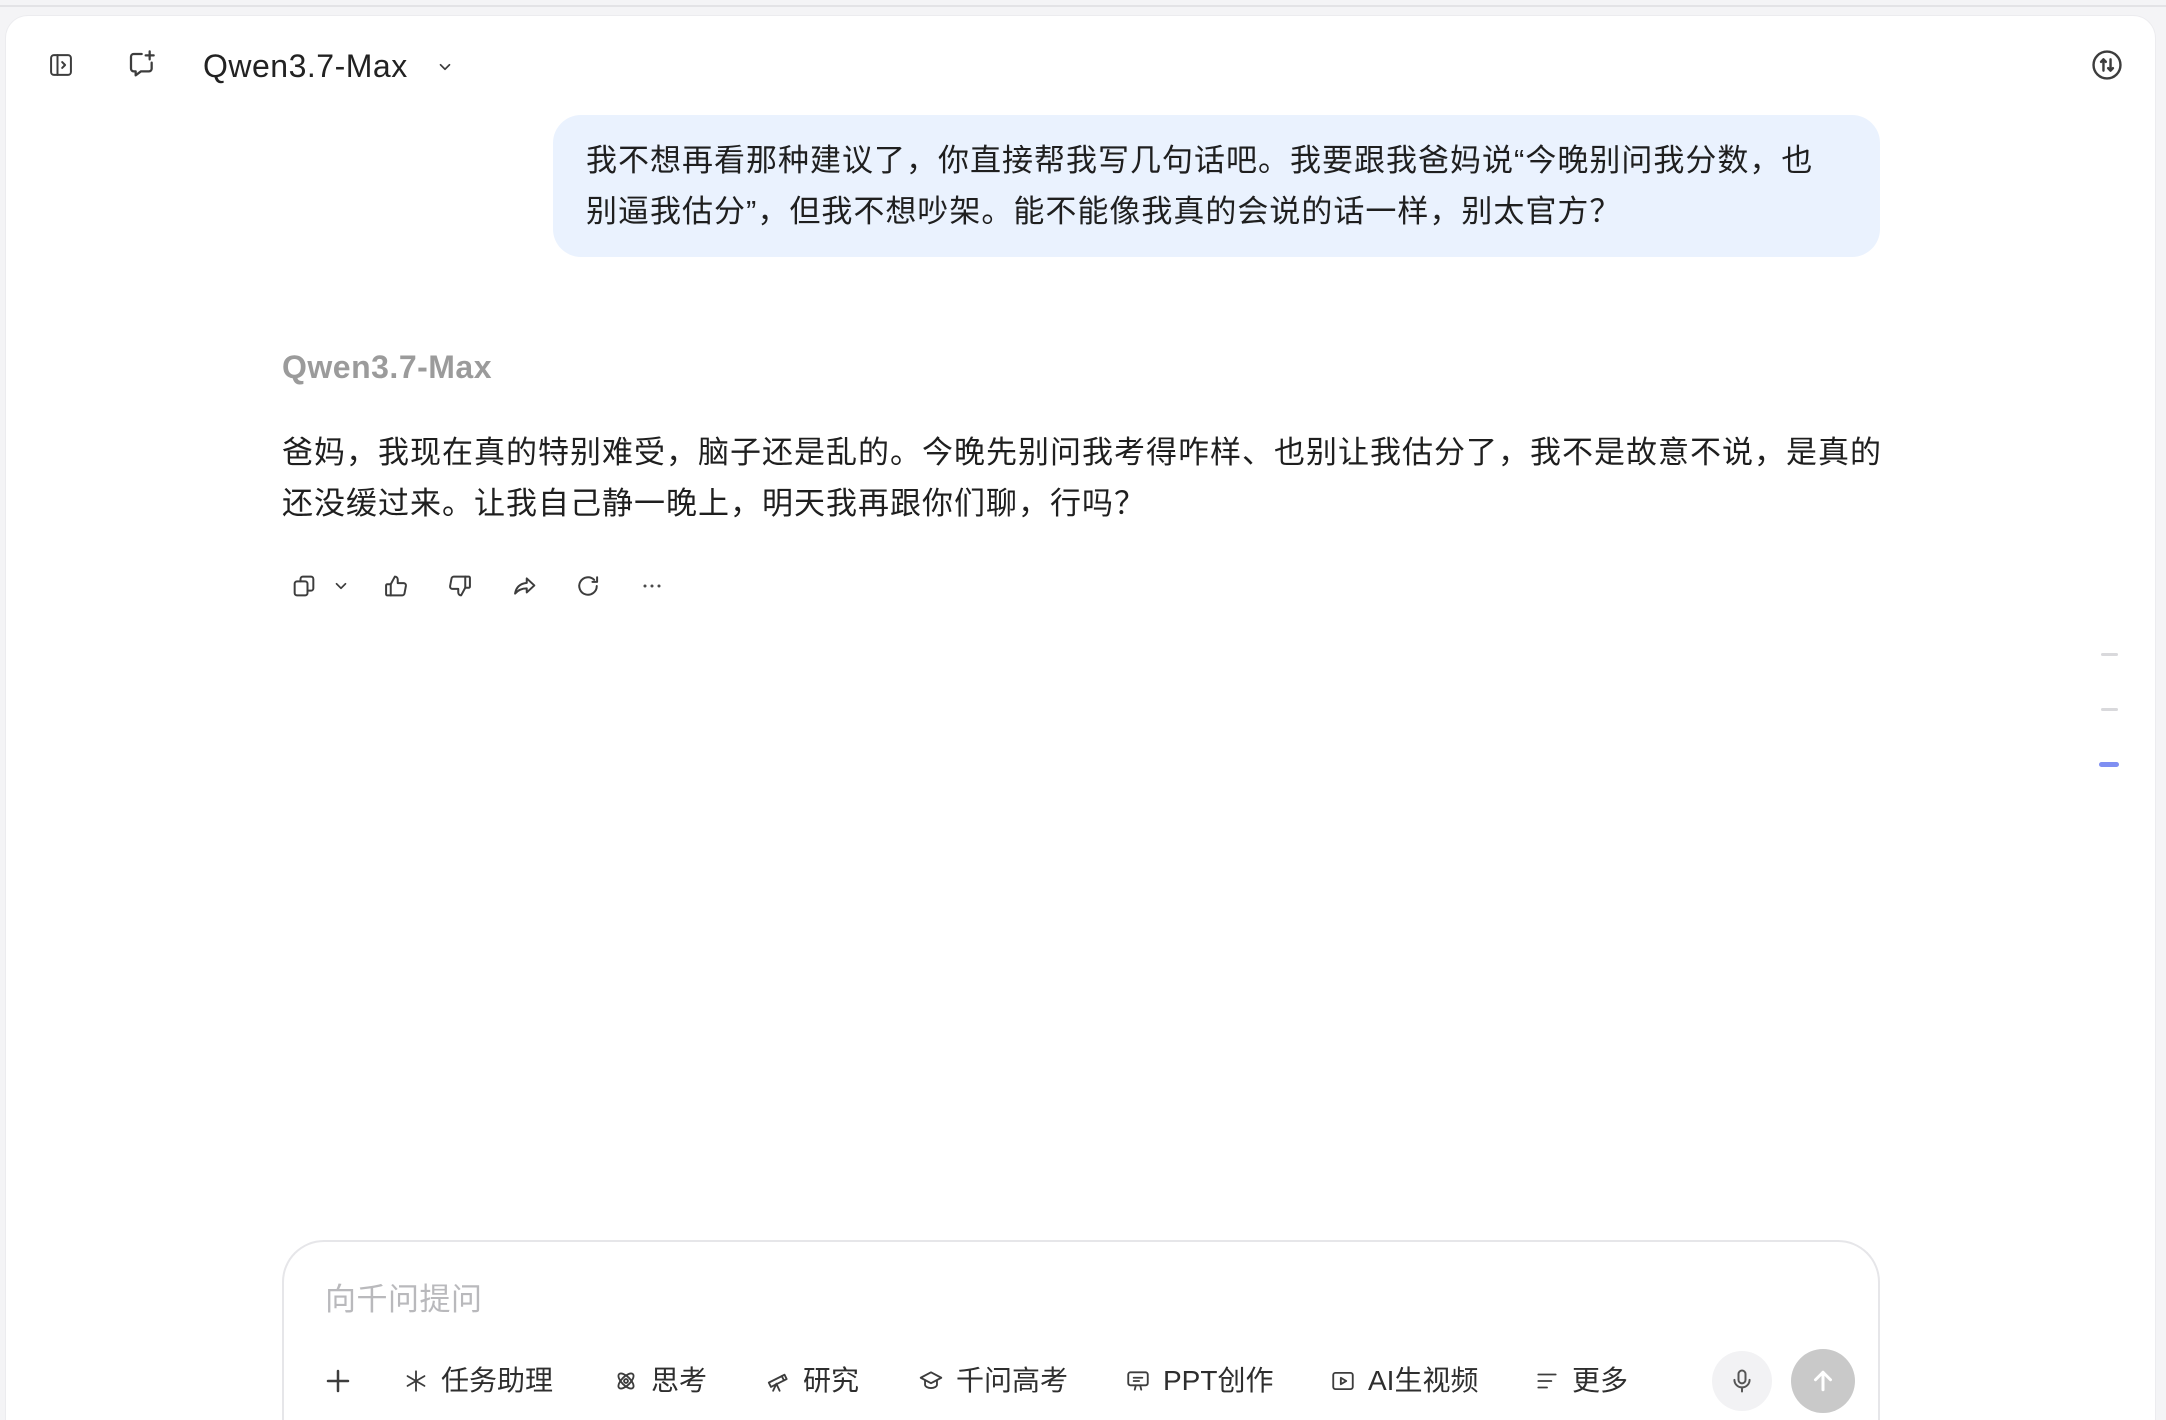 This screenshot has width=2166, height=1420. Describe the element at coordinates (396, 586) in the screenshot. I see `thumbs-up-icon` at that location.